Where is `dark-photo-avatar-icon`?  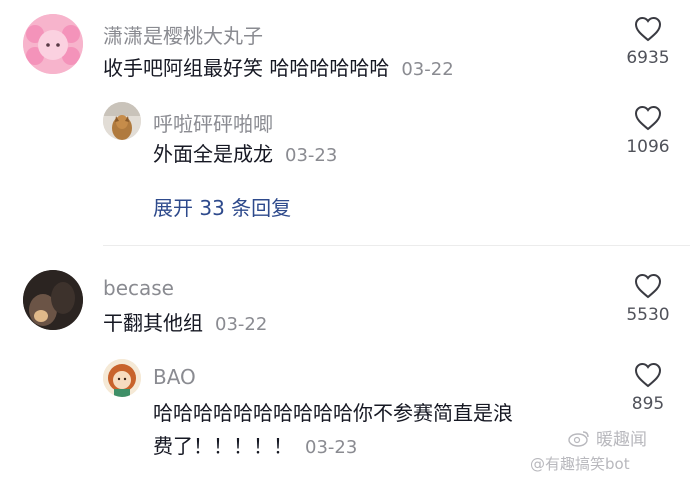
dark-photo-avatar-icon is located at coordinates (53, 300).